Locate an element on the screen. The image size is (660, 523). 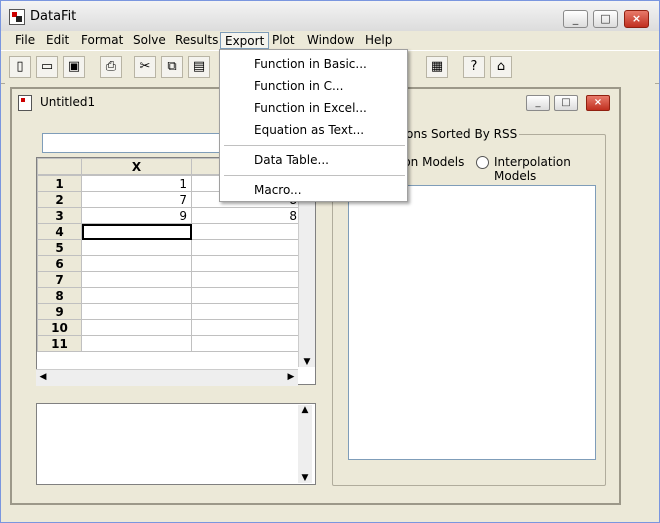
table-row: 4 is located at coordinates (169, 231).